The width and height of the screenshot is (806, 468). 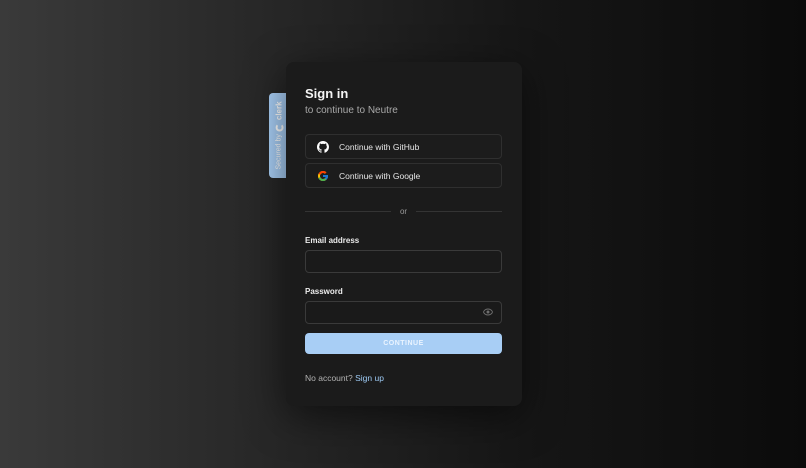 I want to click on continue-button: CONTINUE, so click(x=403, y=343).